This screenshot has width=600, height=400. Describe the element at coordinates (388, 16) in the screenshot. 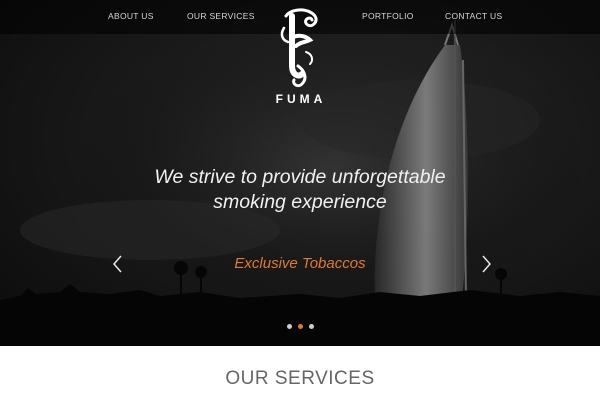

I see `nav-portfolio: PORTFOLIO` at that location.